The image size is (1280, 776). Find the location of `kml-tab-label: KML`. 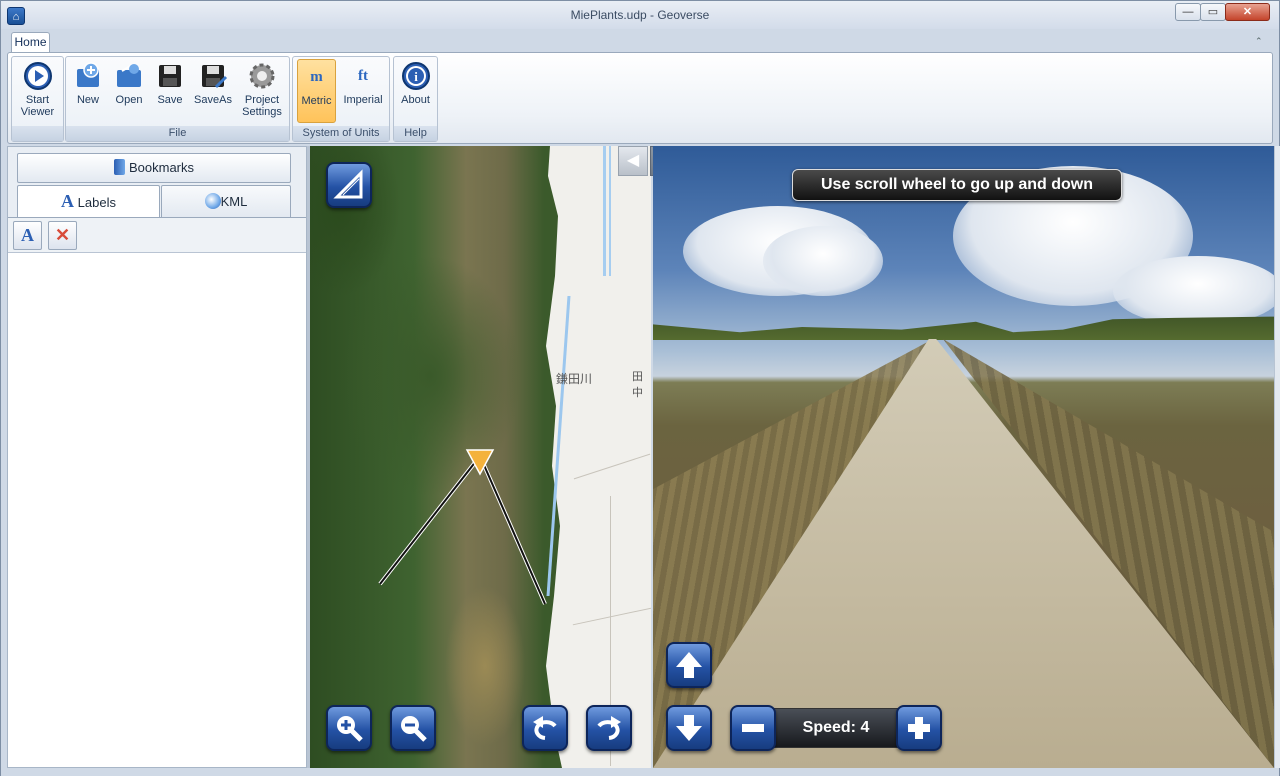

kml-tab-label: KML is located at coordinates (234, 201).